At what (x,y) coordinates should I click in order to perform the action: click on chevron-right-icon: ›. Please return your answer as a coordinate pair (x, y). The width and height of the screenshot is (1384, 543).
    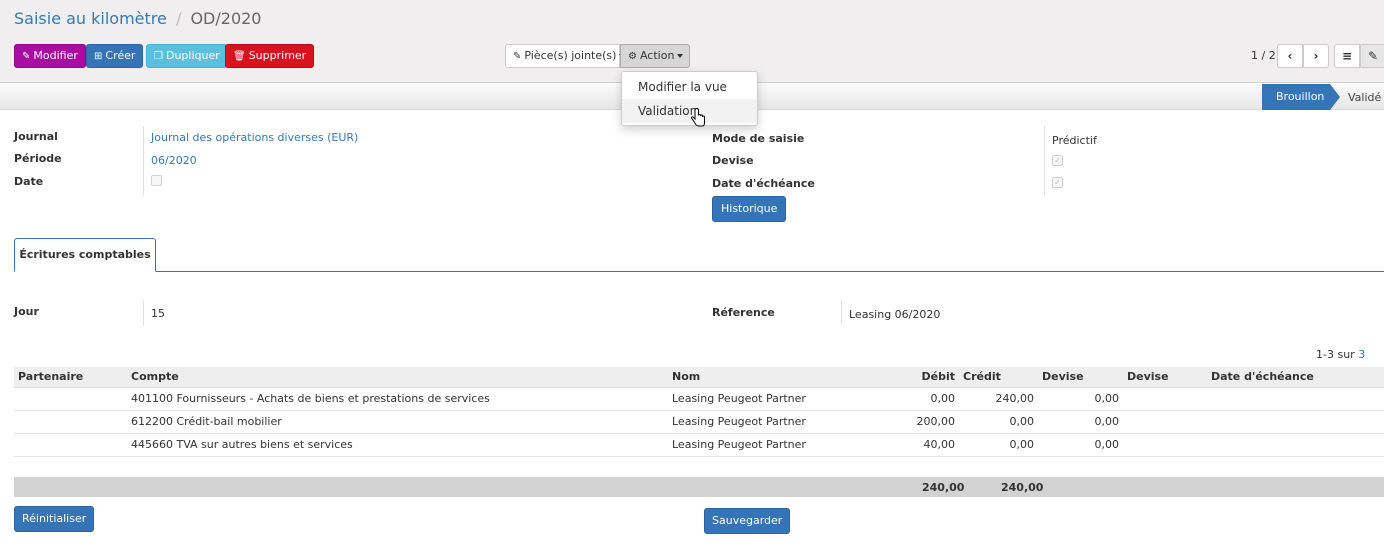
    Looking at the image, I should click on (1316, 56).